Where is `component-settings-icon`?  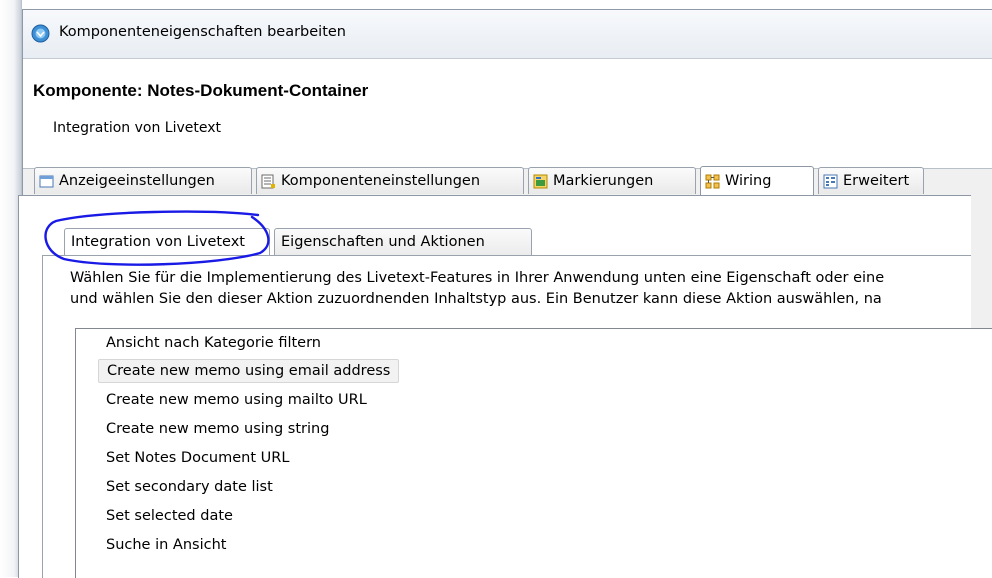 component-settings-icon is located at coordinates (268, 181).